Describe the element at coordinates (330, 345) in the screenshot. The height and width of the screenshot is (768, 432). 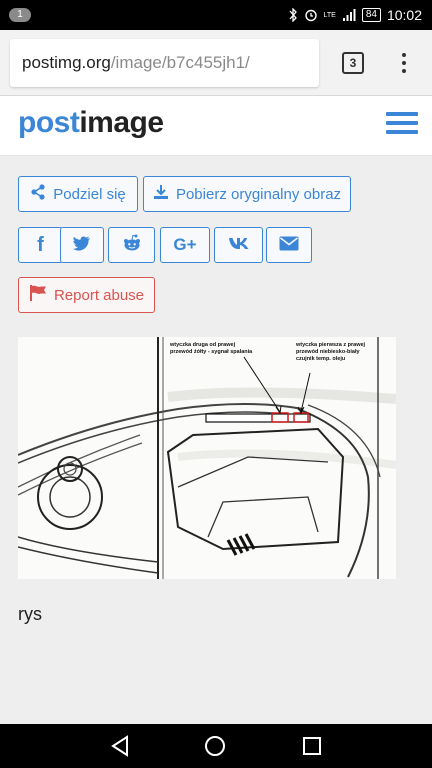
I see `annotation-right-line1: wtyczka pierwsza z prawej` at that location.